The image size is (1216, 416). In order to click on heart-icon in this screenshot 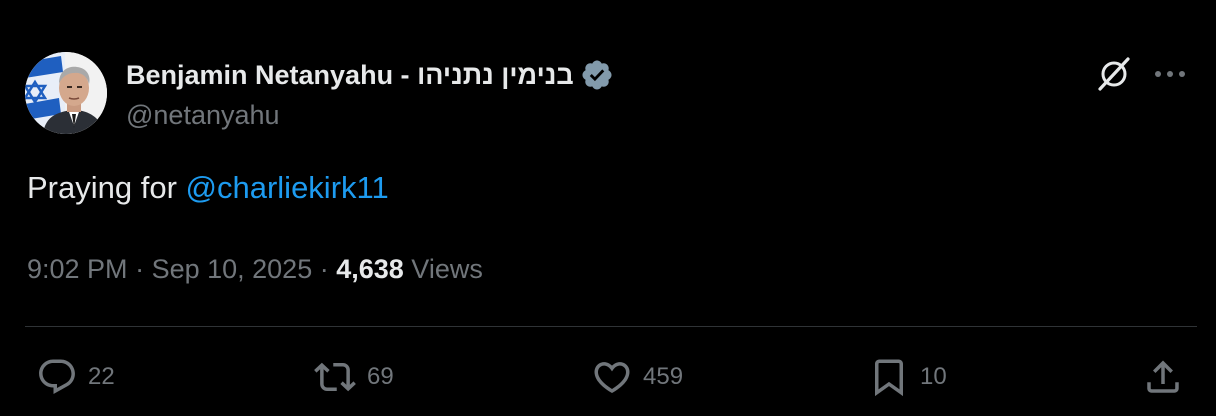, I will do `click(612, 377)`.